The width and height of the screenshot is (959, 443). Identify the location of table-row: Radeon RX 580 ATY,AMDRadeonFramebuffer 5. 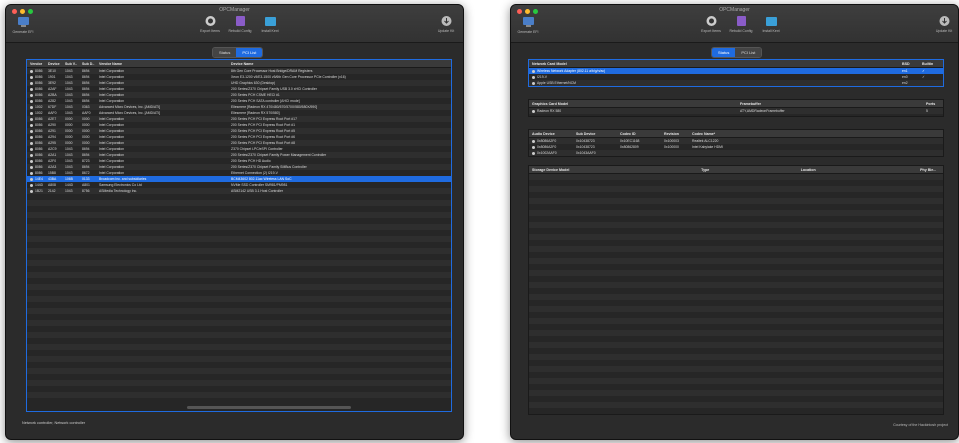
(736, 111).